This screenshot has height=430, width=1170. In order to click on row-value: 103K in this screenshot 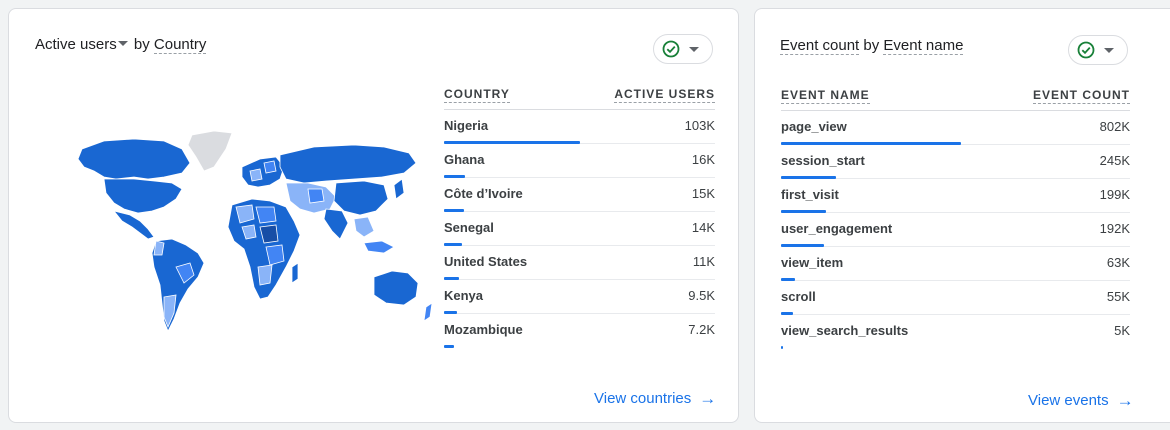, I will do `click(699, 125)`.